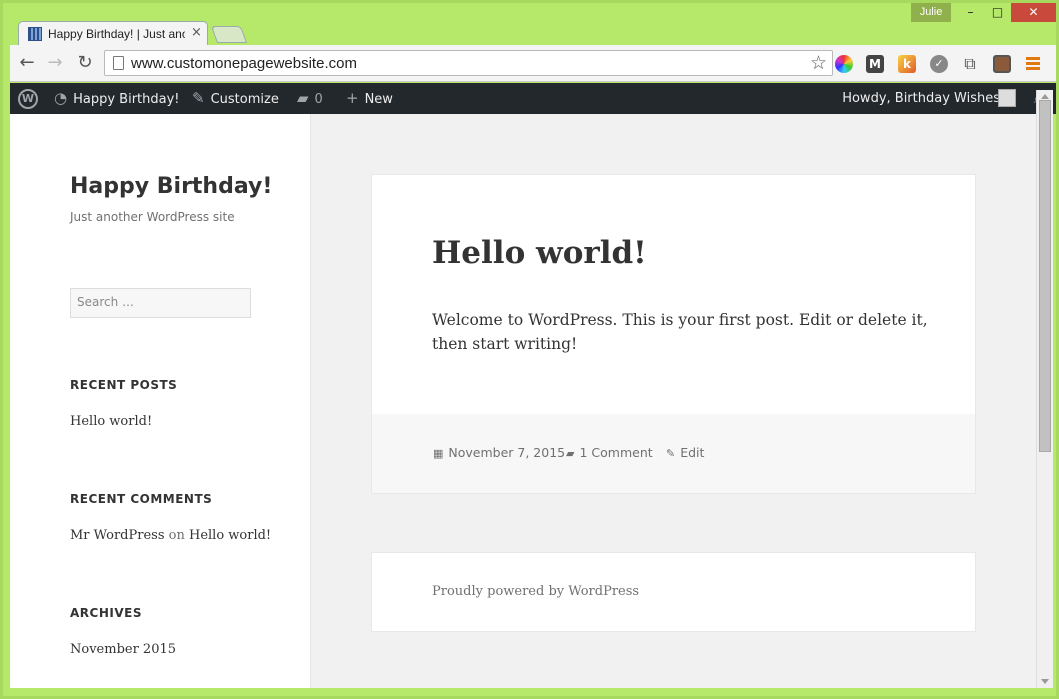 The width and height of the screenshot is (1059, 699). Describe the element at coordinates (118, 63) in the screenshot. I see `page-icon` at that location.